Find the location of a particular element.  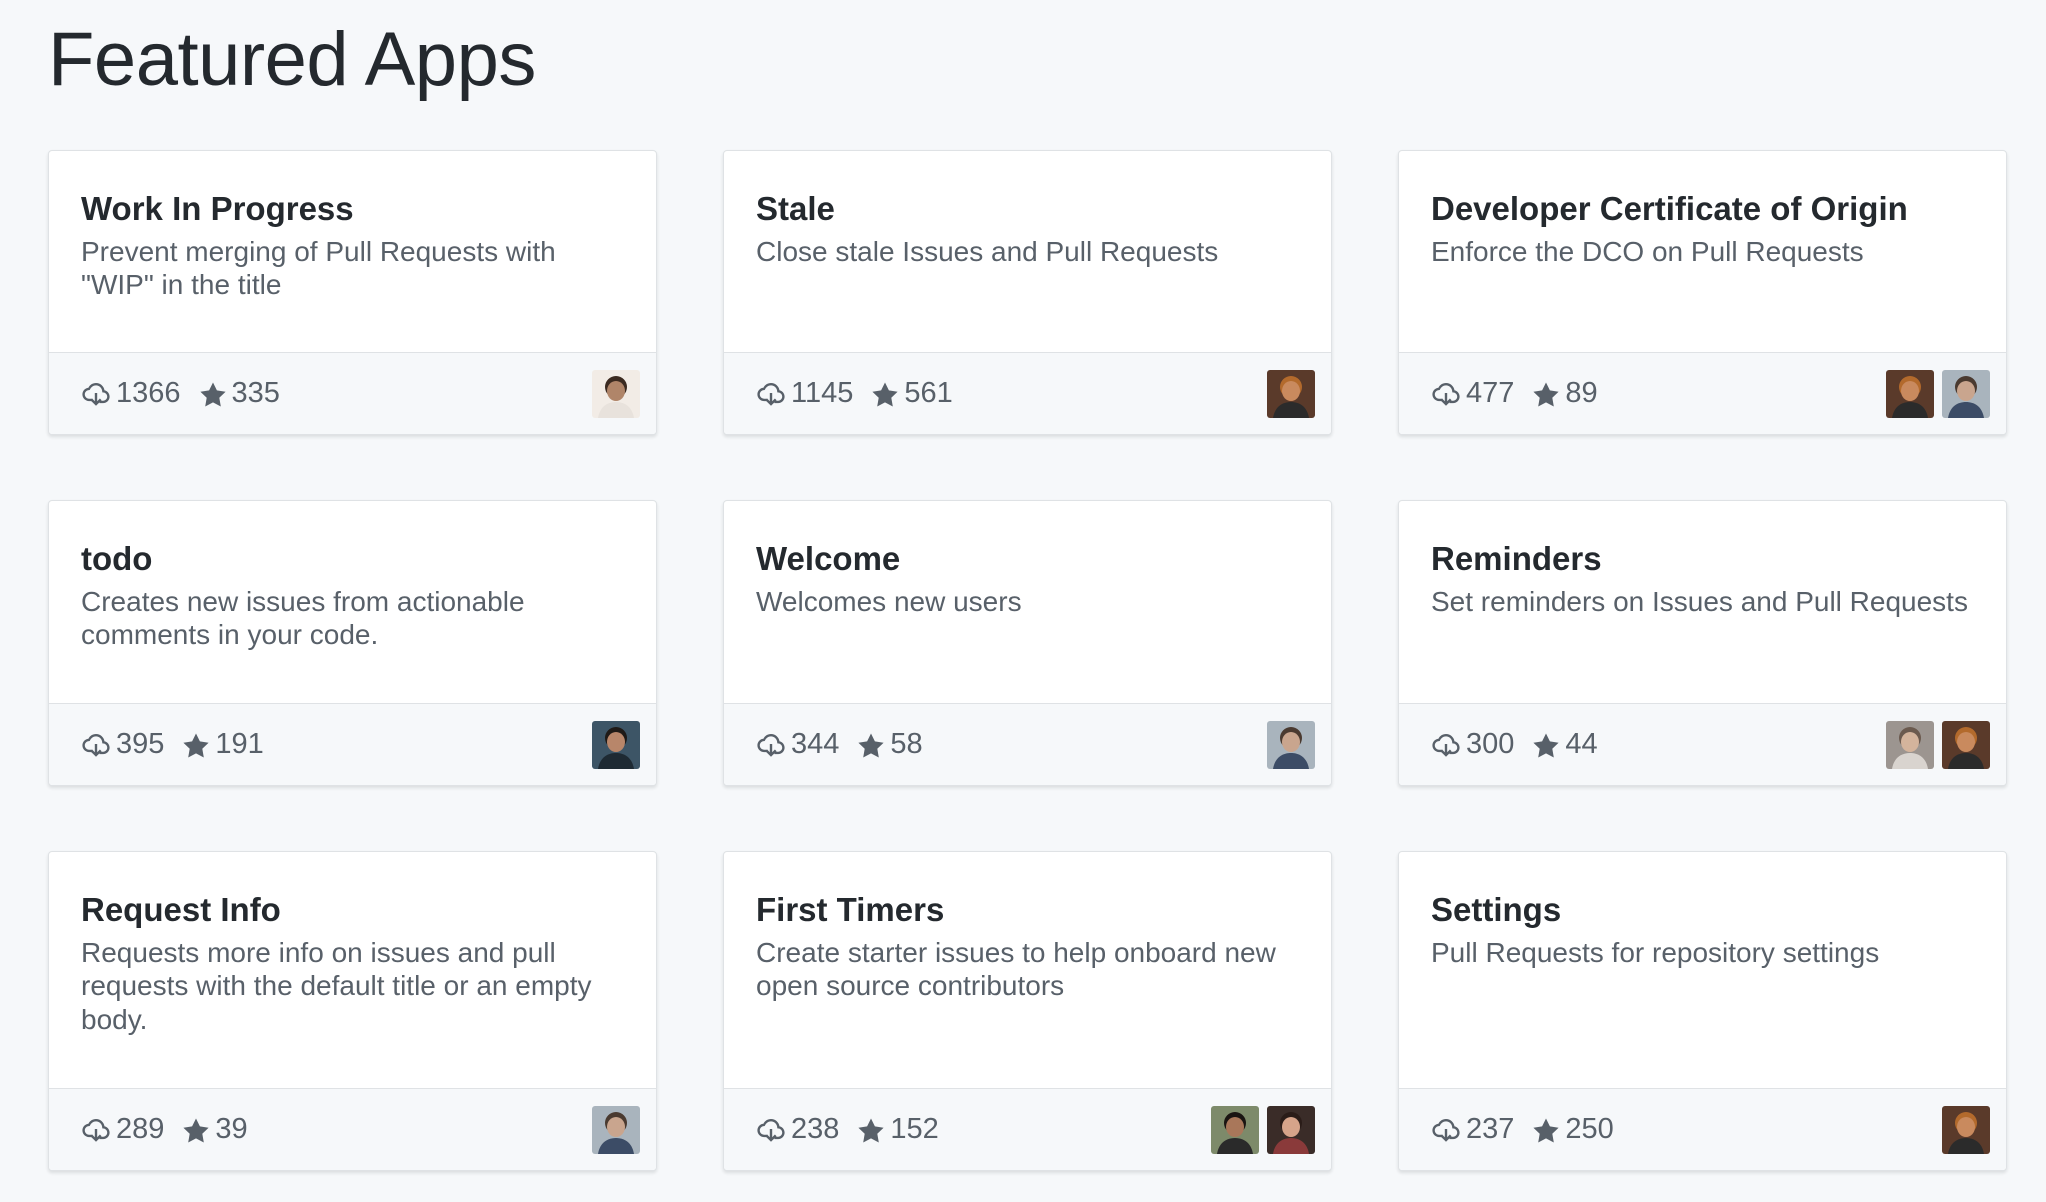

installs-stat: 237 is located at coordinates (1472, 1129).